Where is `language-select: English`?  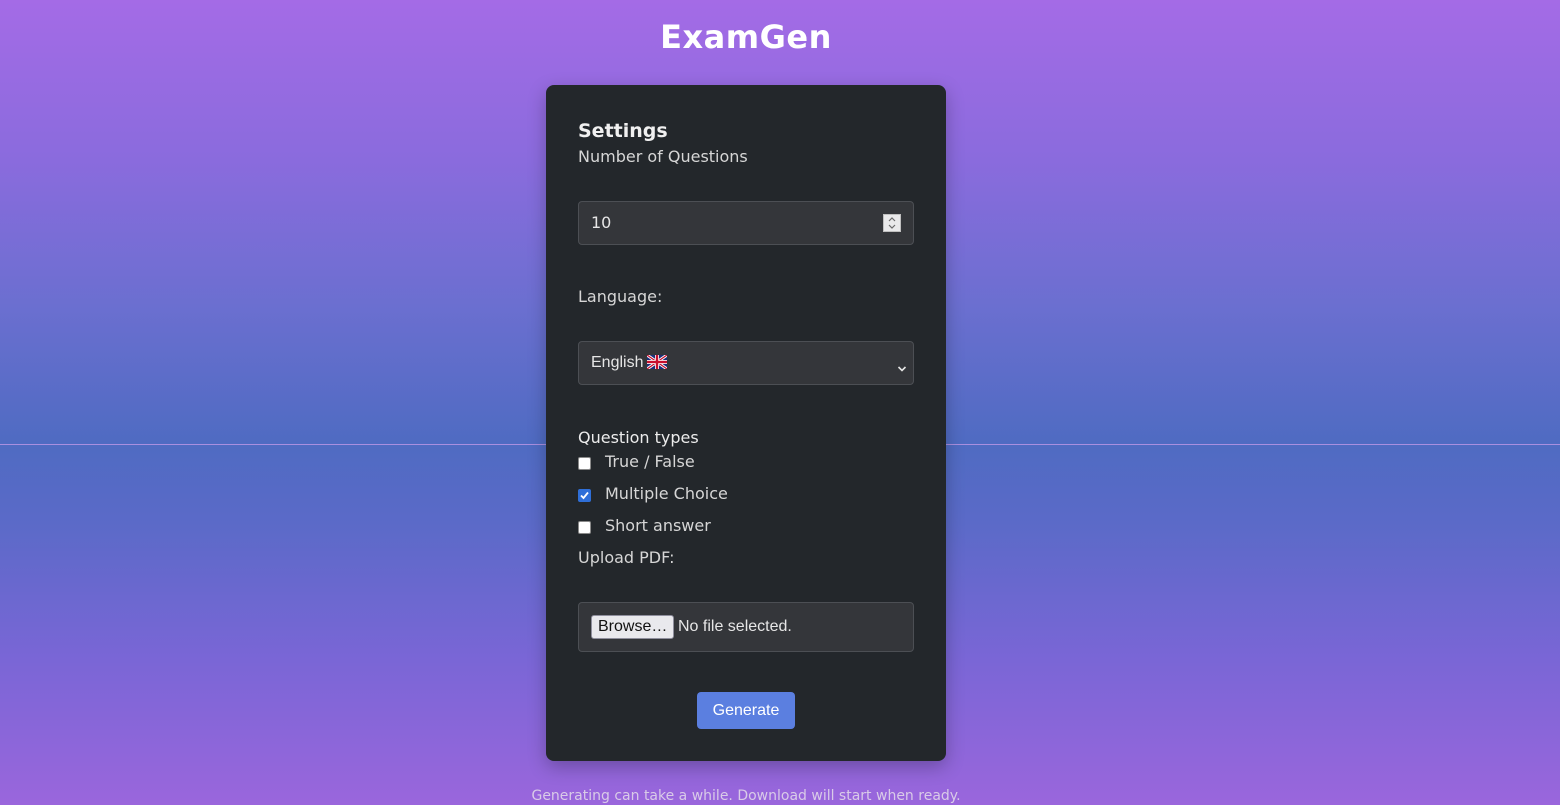
language-select: English is located at coordinates (746, 363).